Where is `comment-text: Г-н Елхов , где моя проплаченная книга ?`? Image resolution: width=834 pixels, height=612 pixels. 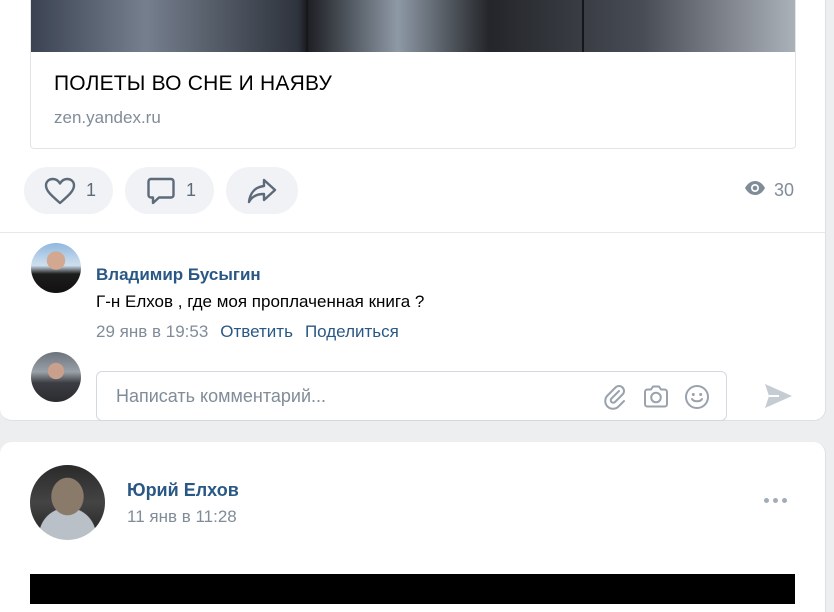
comment-text: Г-н Елхов , где моя проплаченная книга ? is located at coordinates (260, 301).